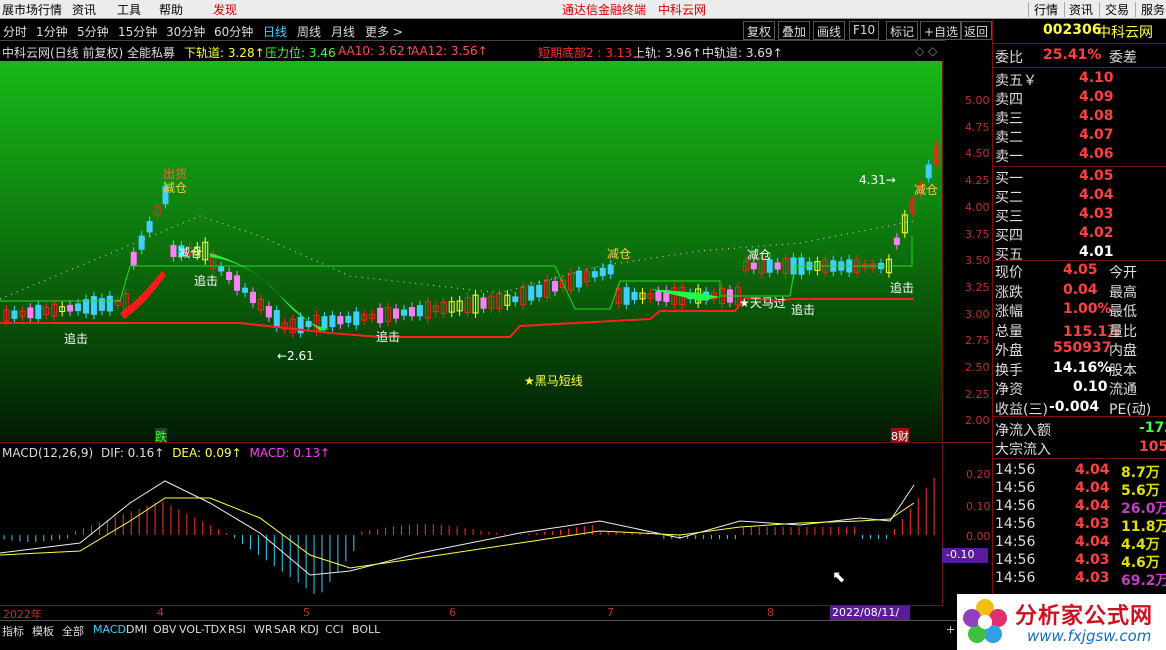 The image size is (1166, 650). I want to click on tab-boll: BOLL, so click(366, 629).